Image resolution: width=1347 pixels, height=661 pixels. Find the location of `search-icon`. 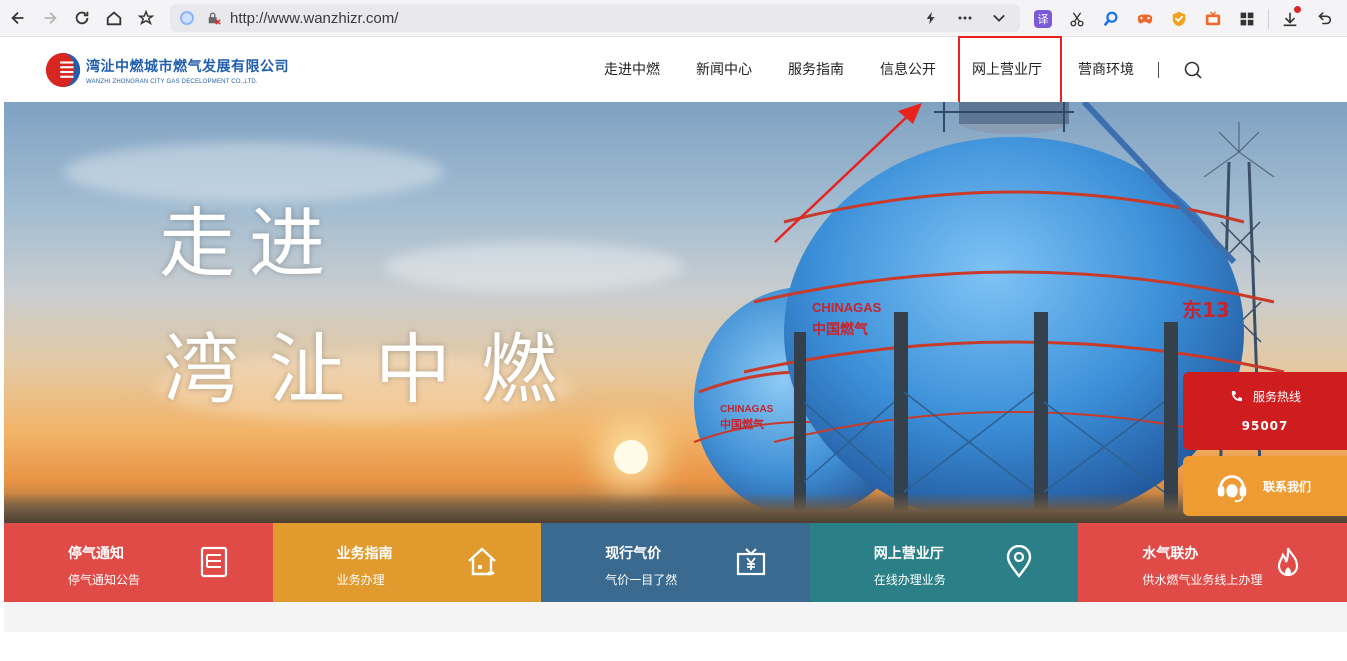

search-icon is located at coordinates (1111, 18).